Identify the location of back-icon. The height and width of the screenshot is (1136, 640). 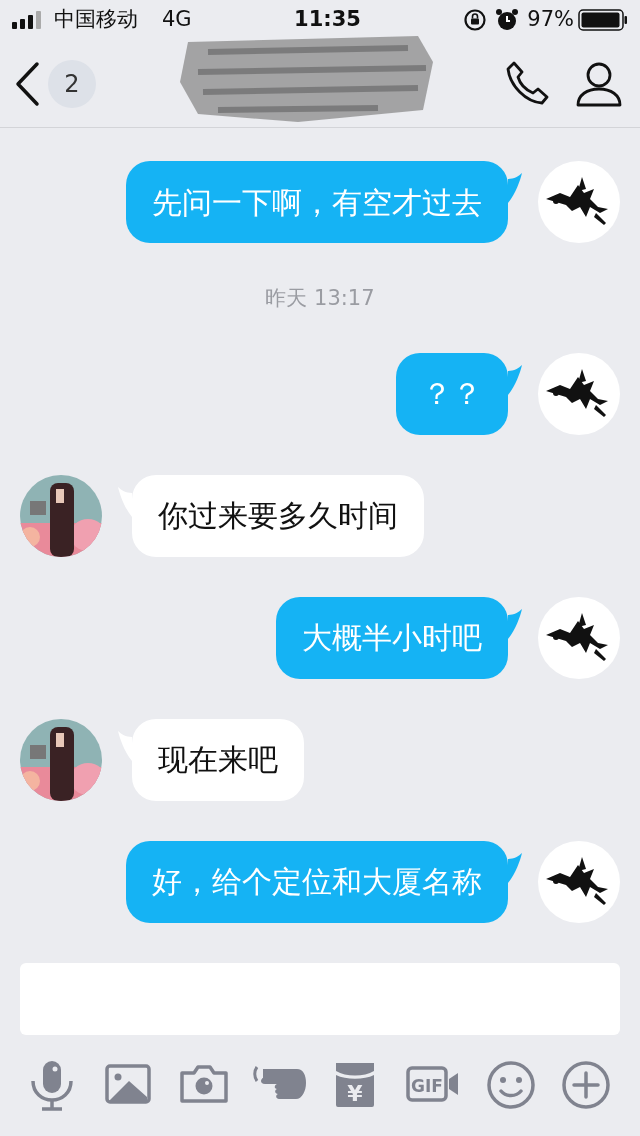
(27, 83).